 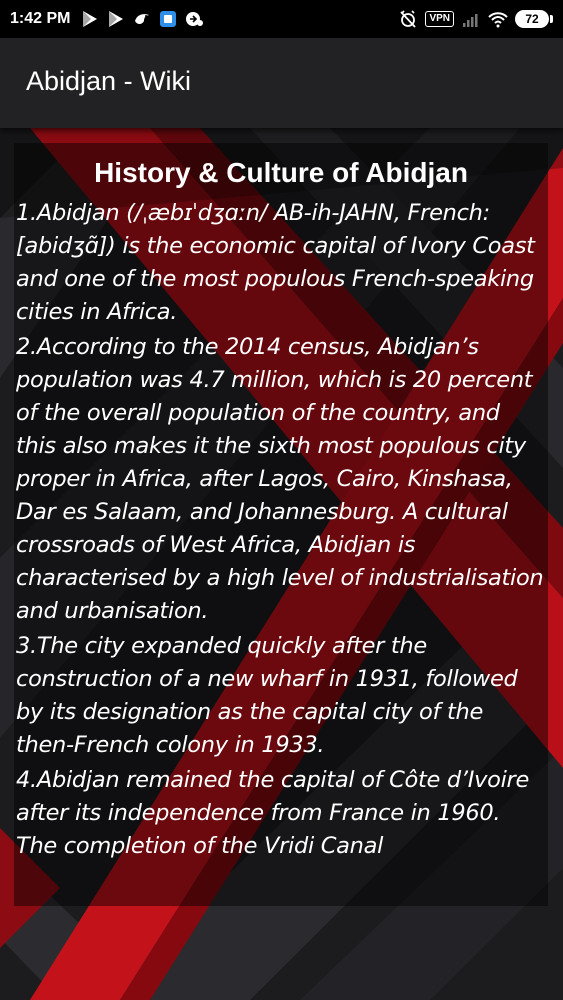 I want to click on vpn-badge: VPN, so click(x=439, y=19).